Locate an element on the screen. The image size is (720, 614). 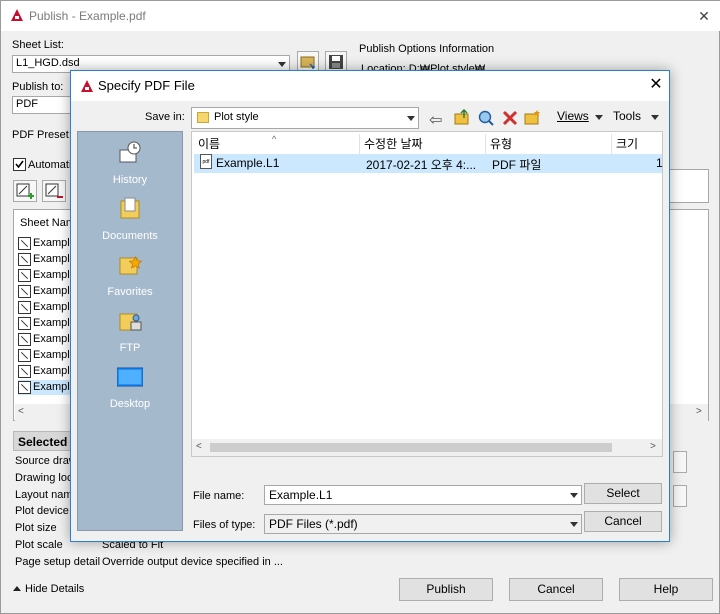
file-name-value: Example.L1 is located at coordinates (301, 495).